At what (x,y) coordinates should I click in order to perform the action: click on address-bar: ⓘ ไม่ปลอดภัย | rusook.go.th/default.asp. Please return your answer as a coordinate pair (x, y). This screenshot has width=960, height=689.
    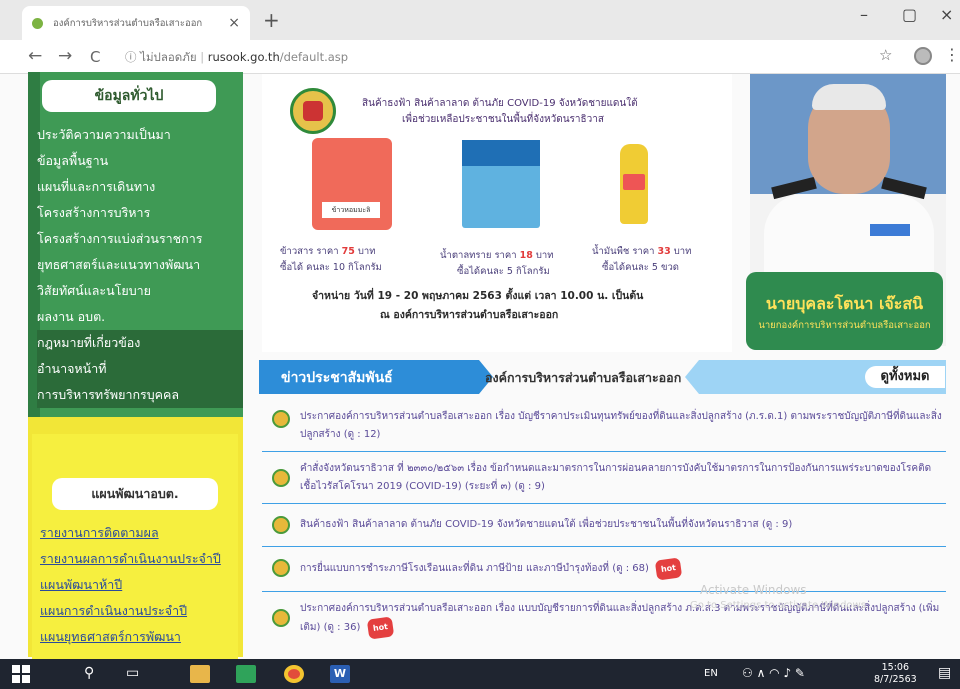
    Looking at the image, I should click on (236, 58).